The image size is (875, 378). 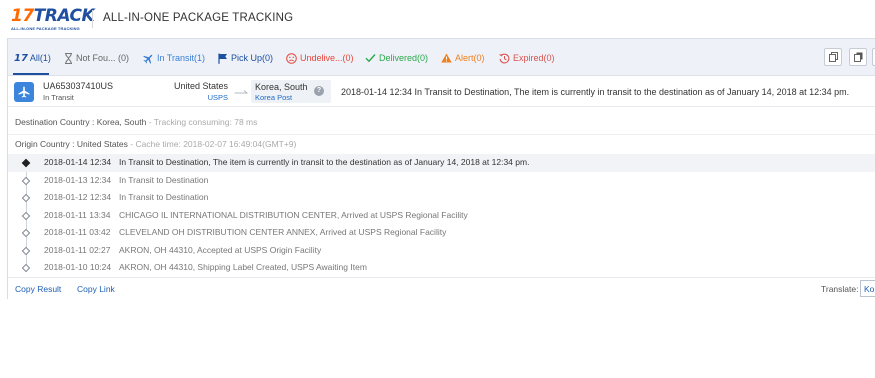 I want to click on event-time: 2018-01-10 10:24, so click(x=78, y=267).